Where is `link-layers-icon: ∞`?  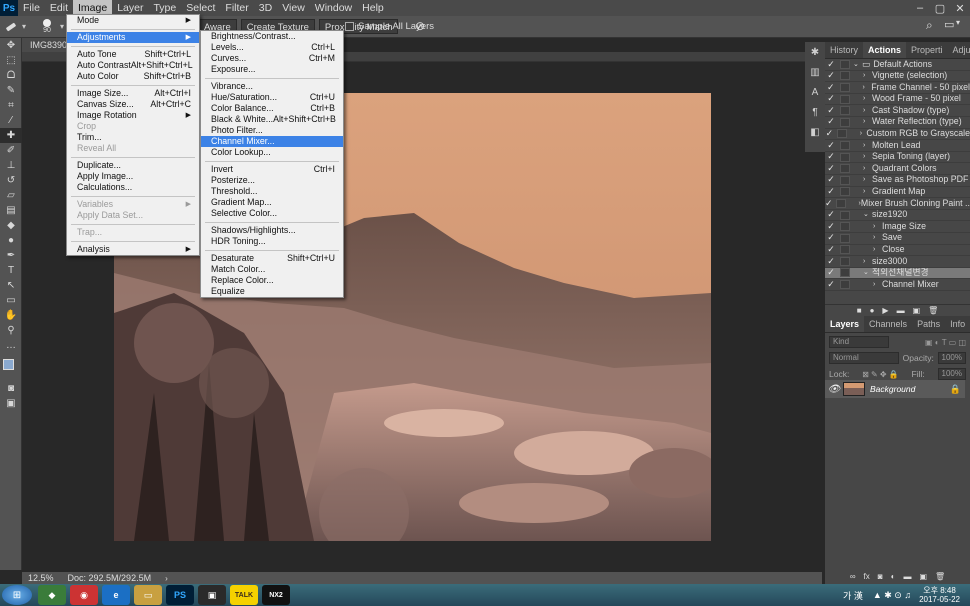 link-layers-icon: ∞ is located at coordinates (853, 578).